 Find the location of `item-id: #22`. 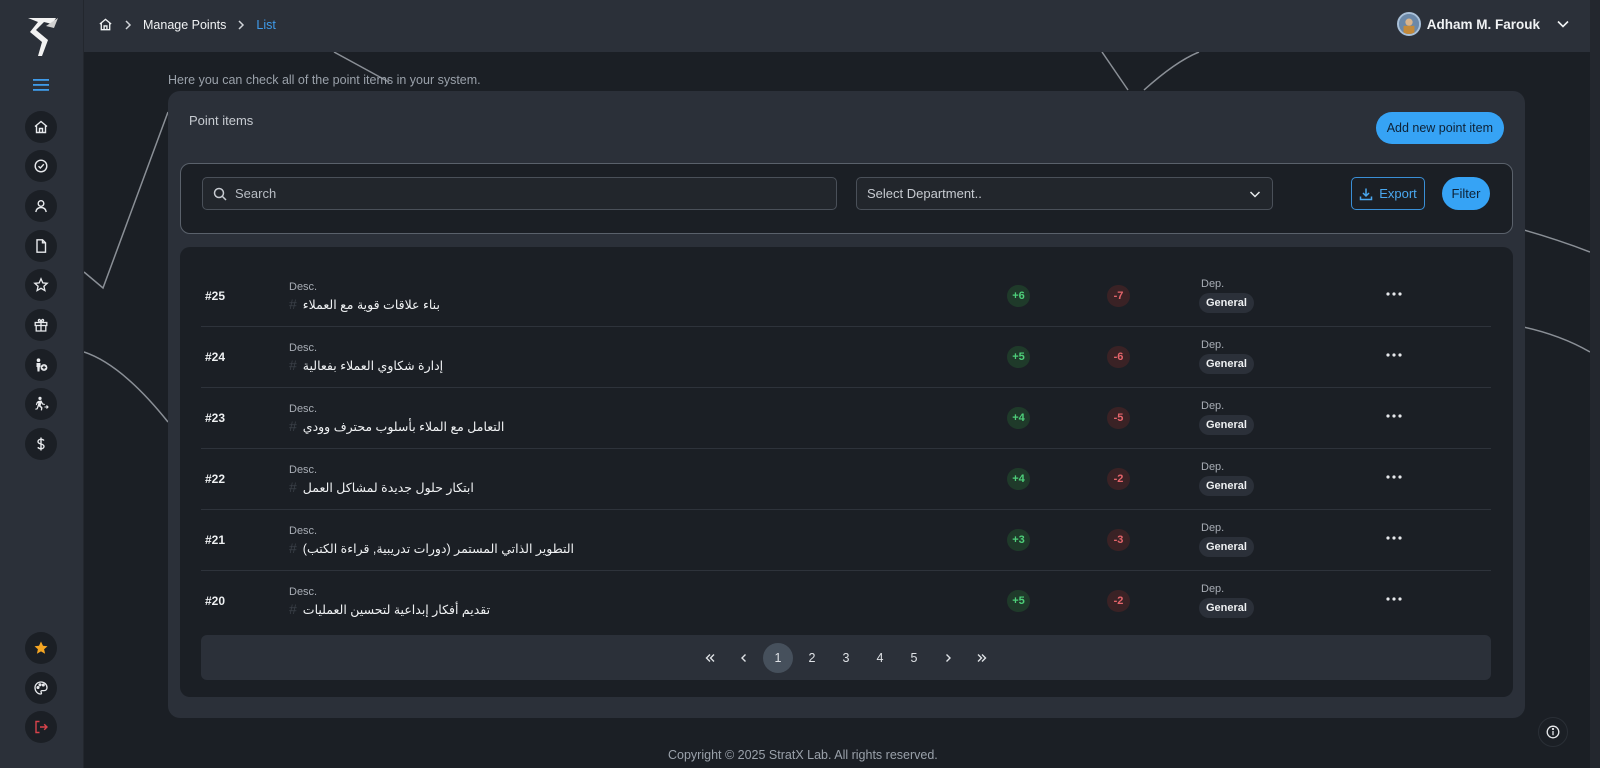

item-id: #22 is located at coordinates (215, 479).